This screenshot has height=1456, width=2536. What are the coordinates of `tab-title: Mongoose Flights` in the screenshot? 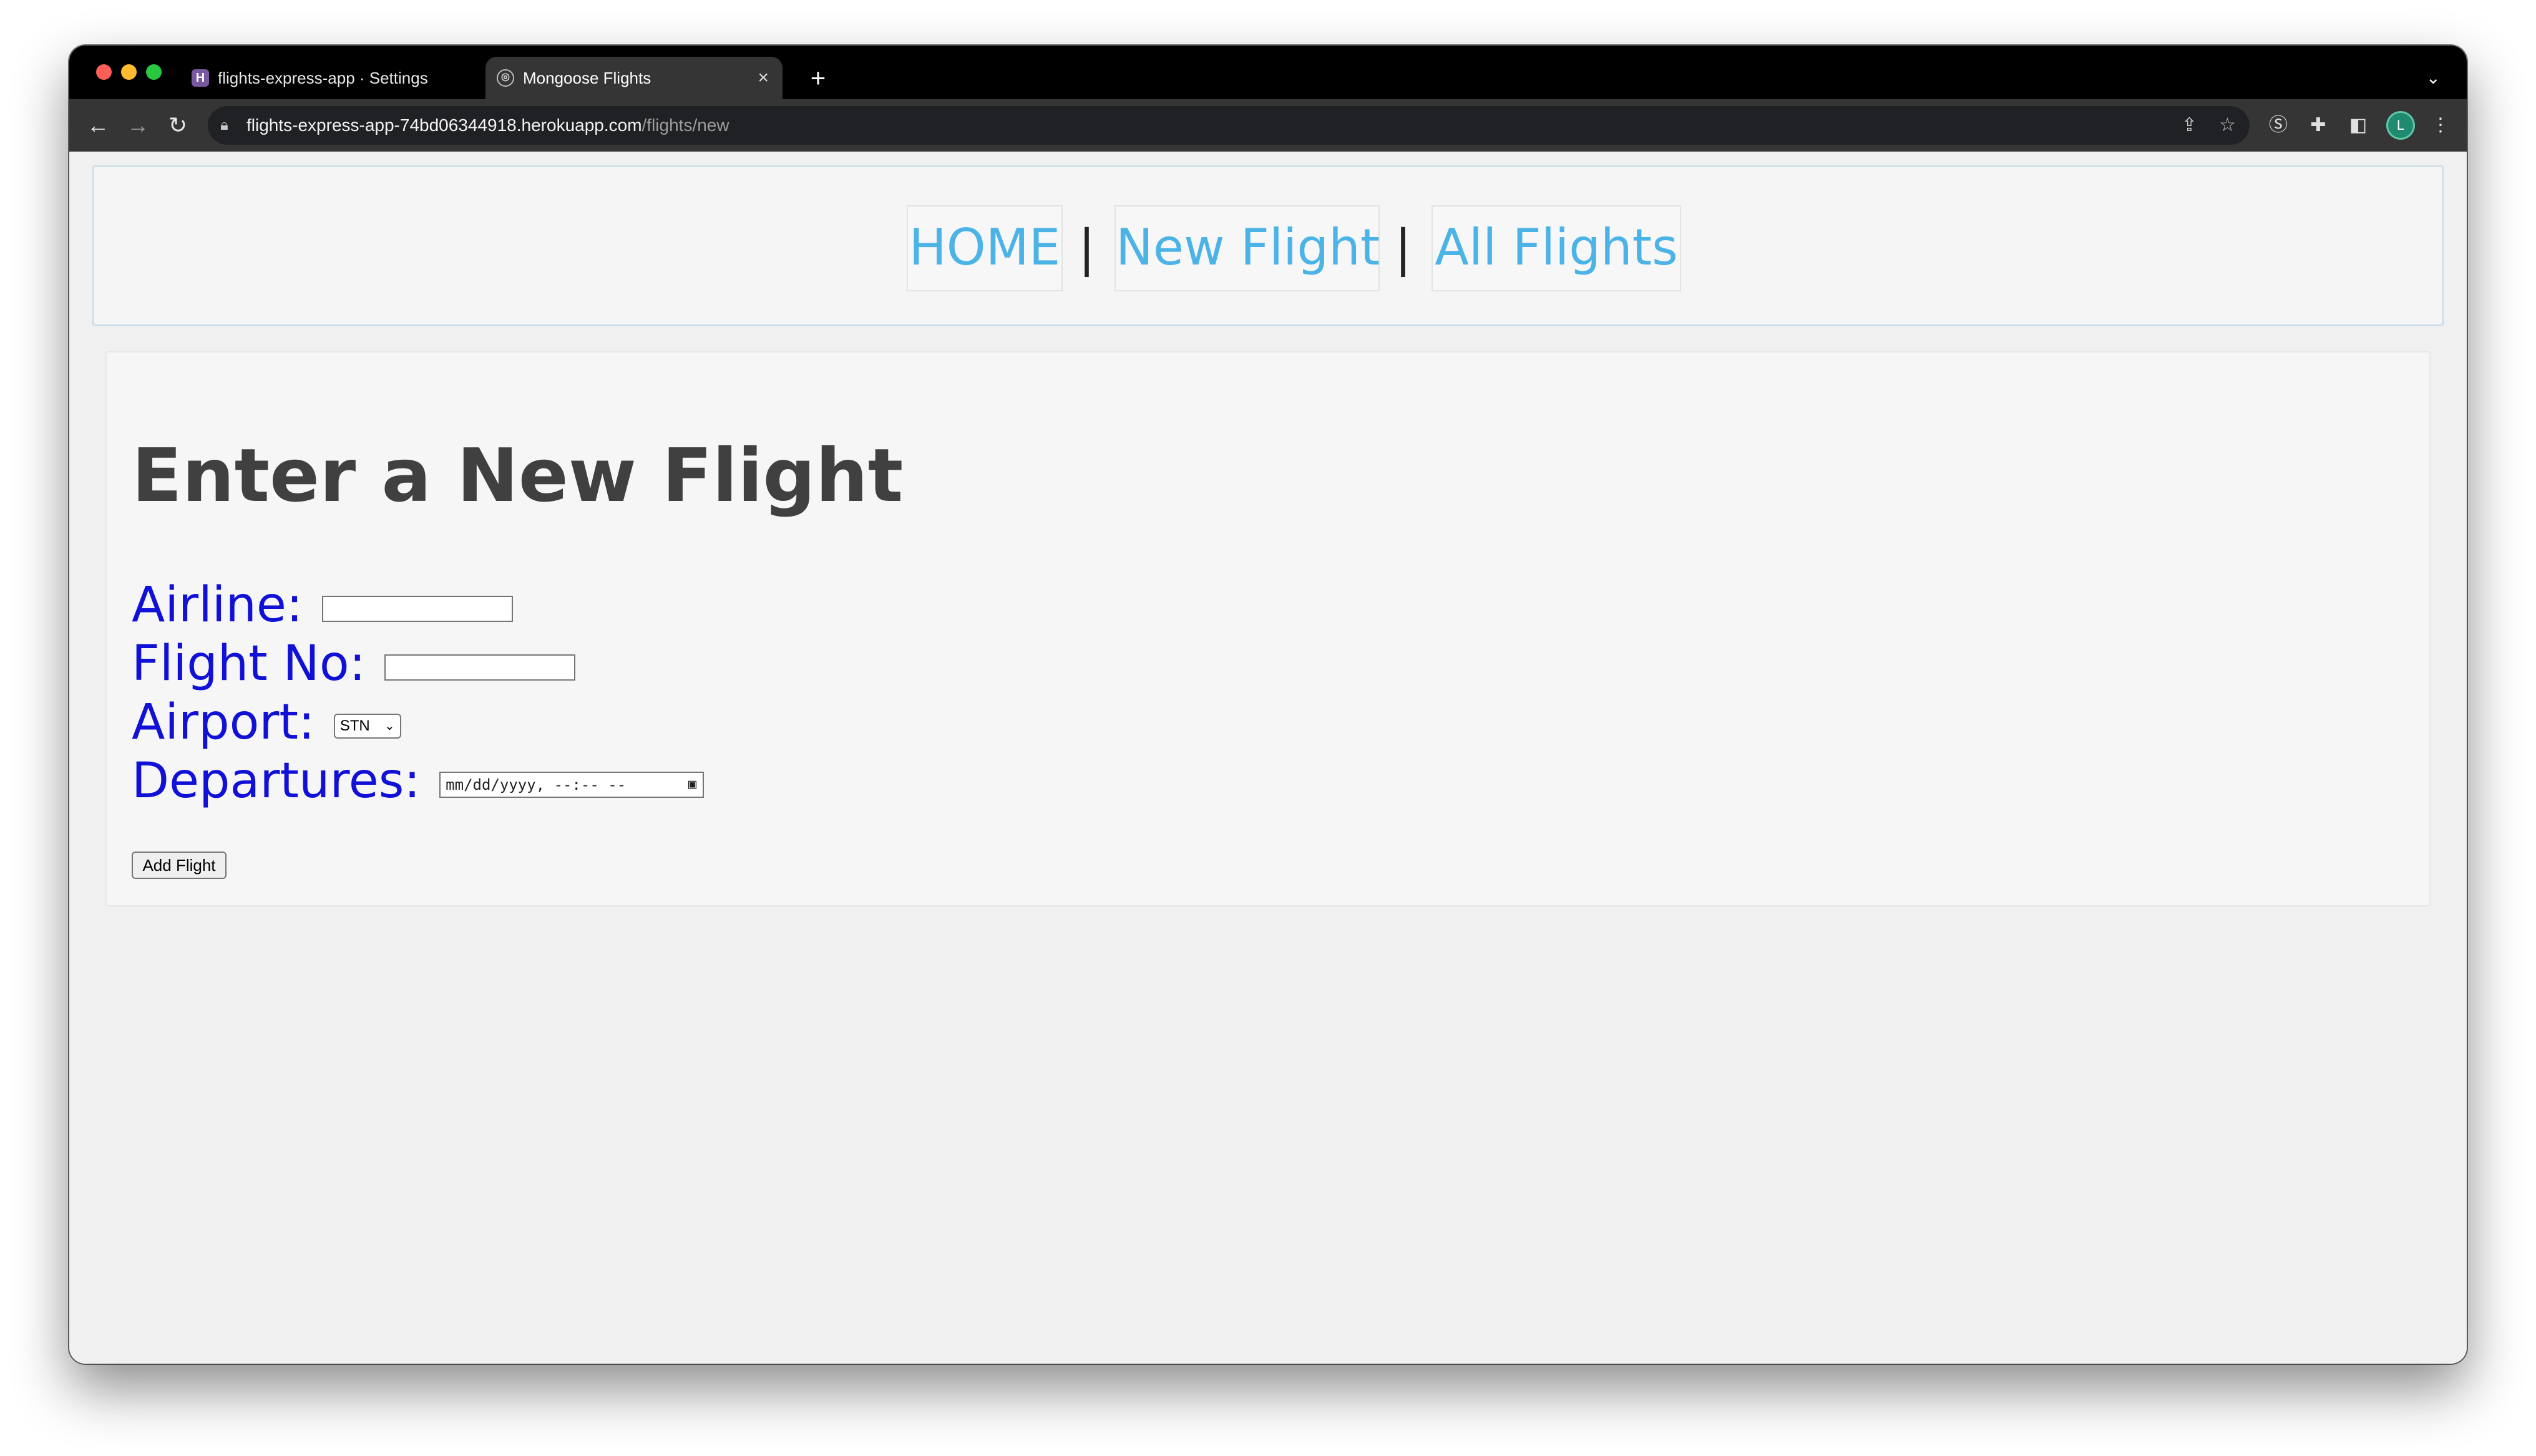 It's located at (587, 78).